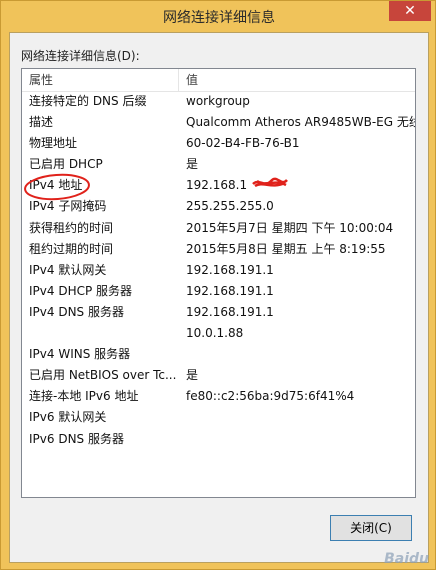 This screenshot has height=570, width=436. Describe the element at coordinates (178, 80) in the screenshot. I see `column-separator` at that location.